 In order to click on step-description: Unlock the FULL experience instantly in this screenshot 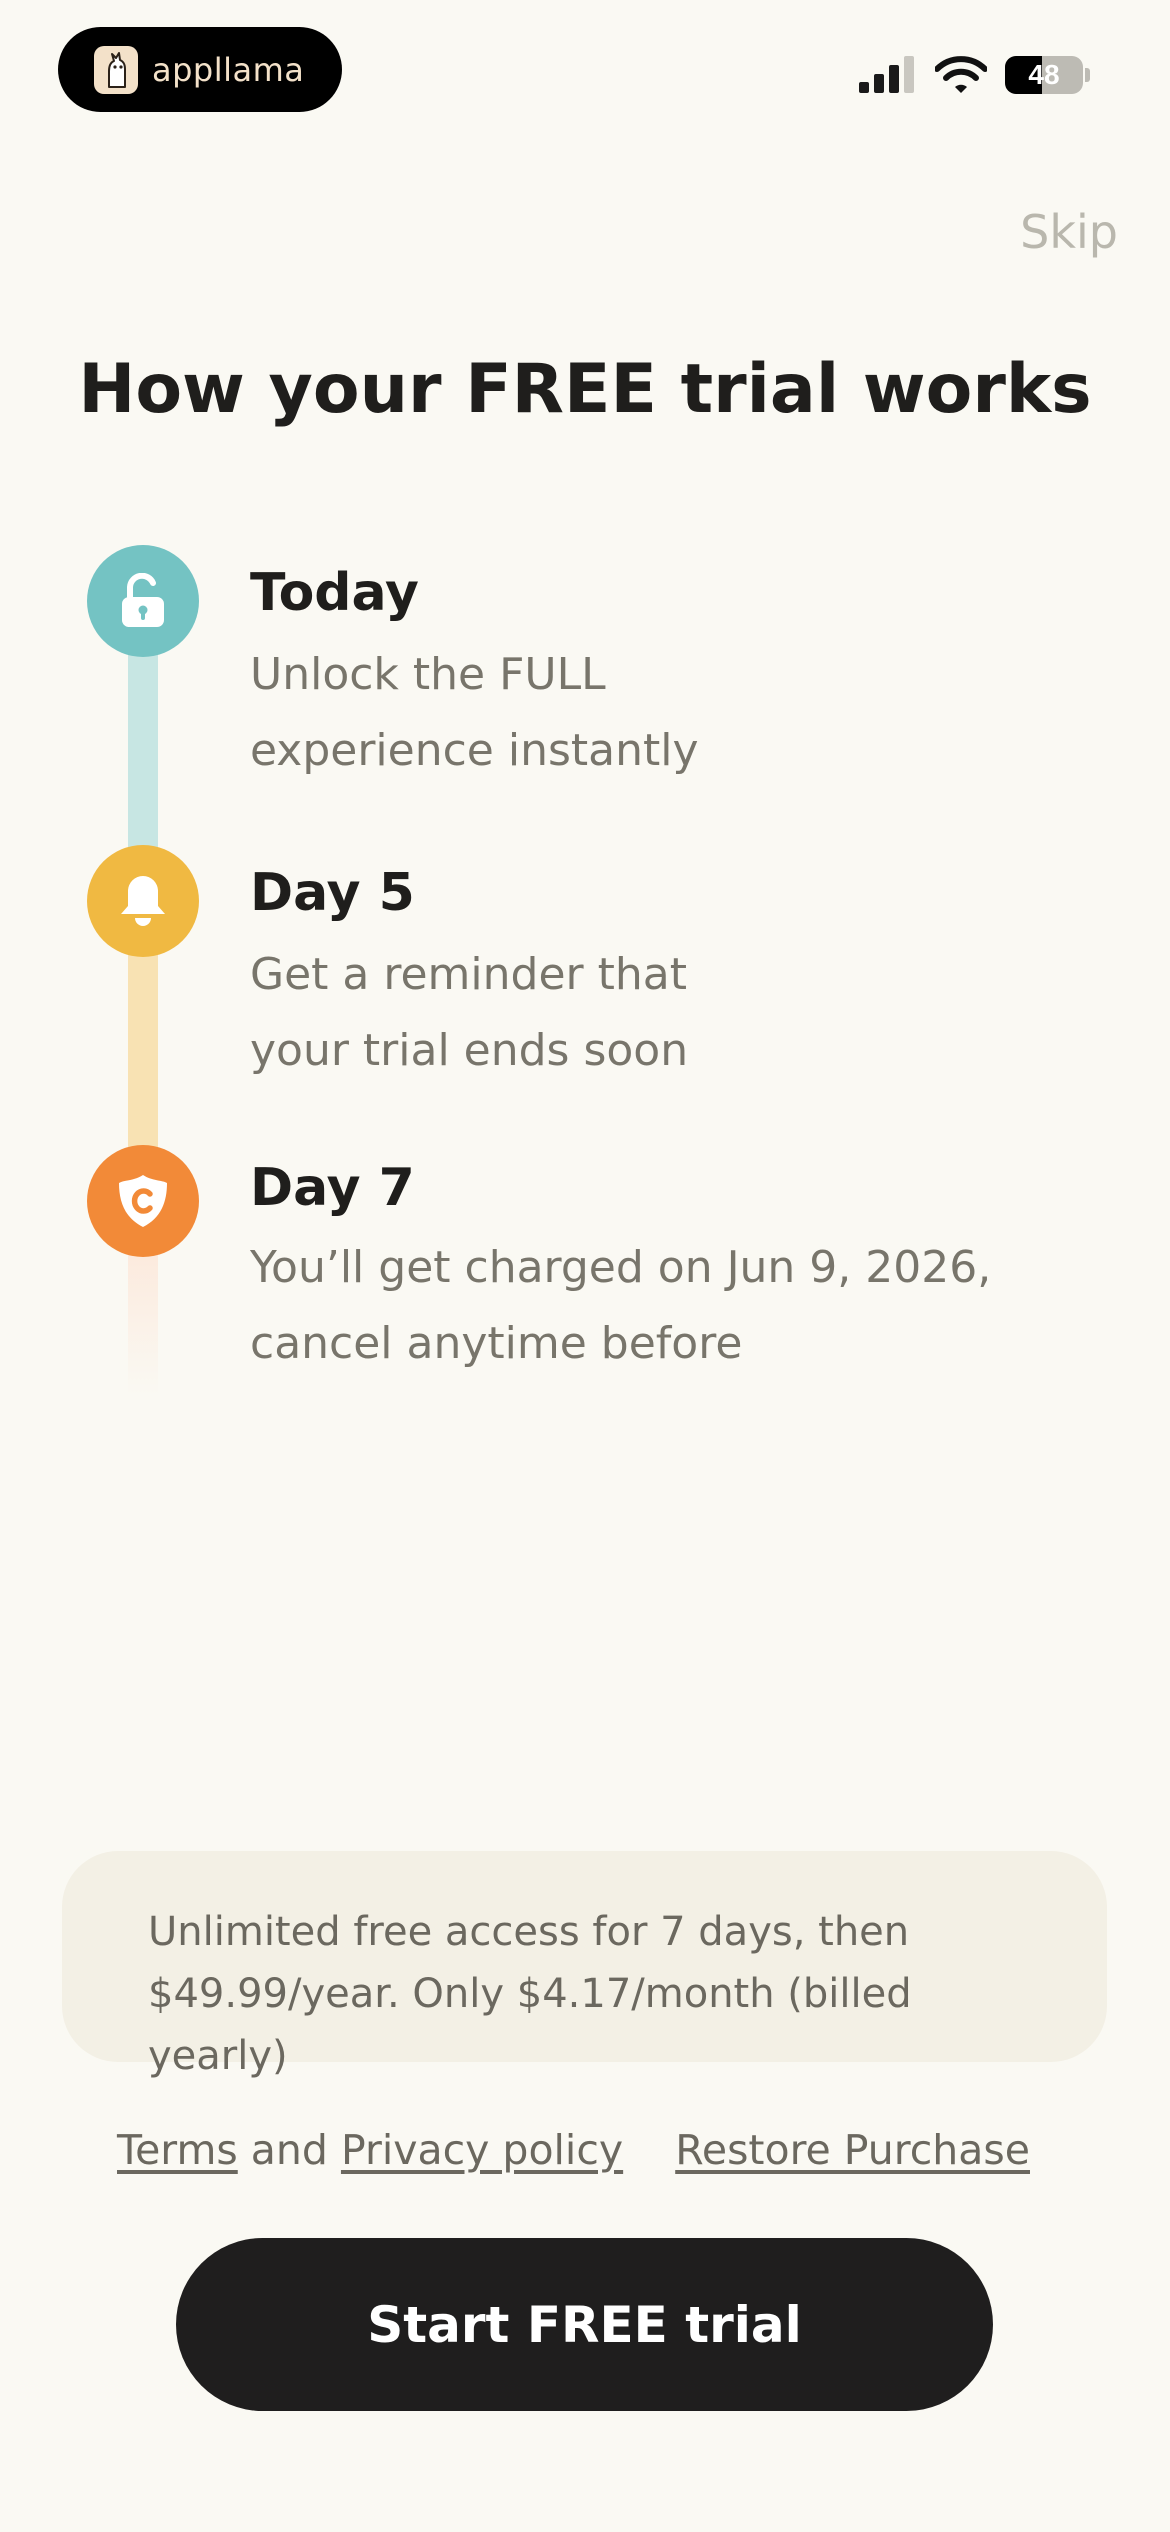, I will do `click(660, 713)`.